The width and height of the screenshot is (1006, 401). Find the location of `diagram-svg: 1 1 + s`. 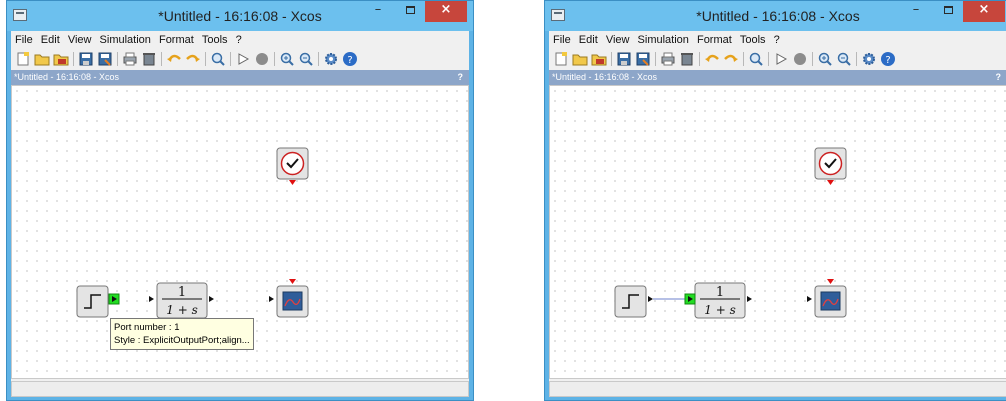

diagram-svg: 1 1 + s is located at coordinates (730, 233).